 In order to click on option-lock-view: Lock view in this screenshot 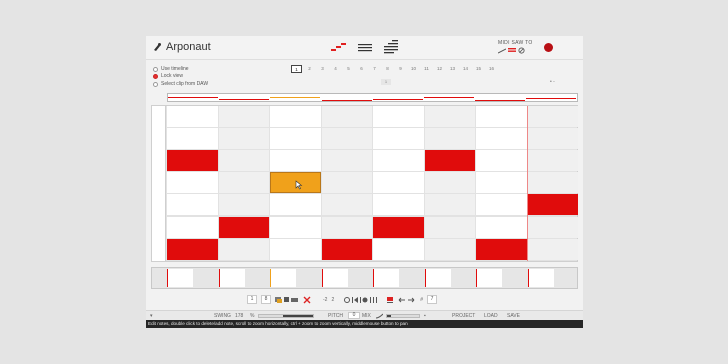, I will do `click(168, 76)`.